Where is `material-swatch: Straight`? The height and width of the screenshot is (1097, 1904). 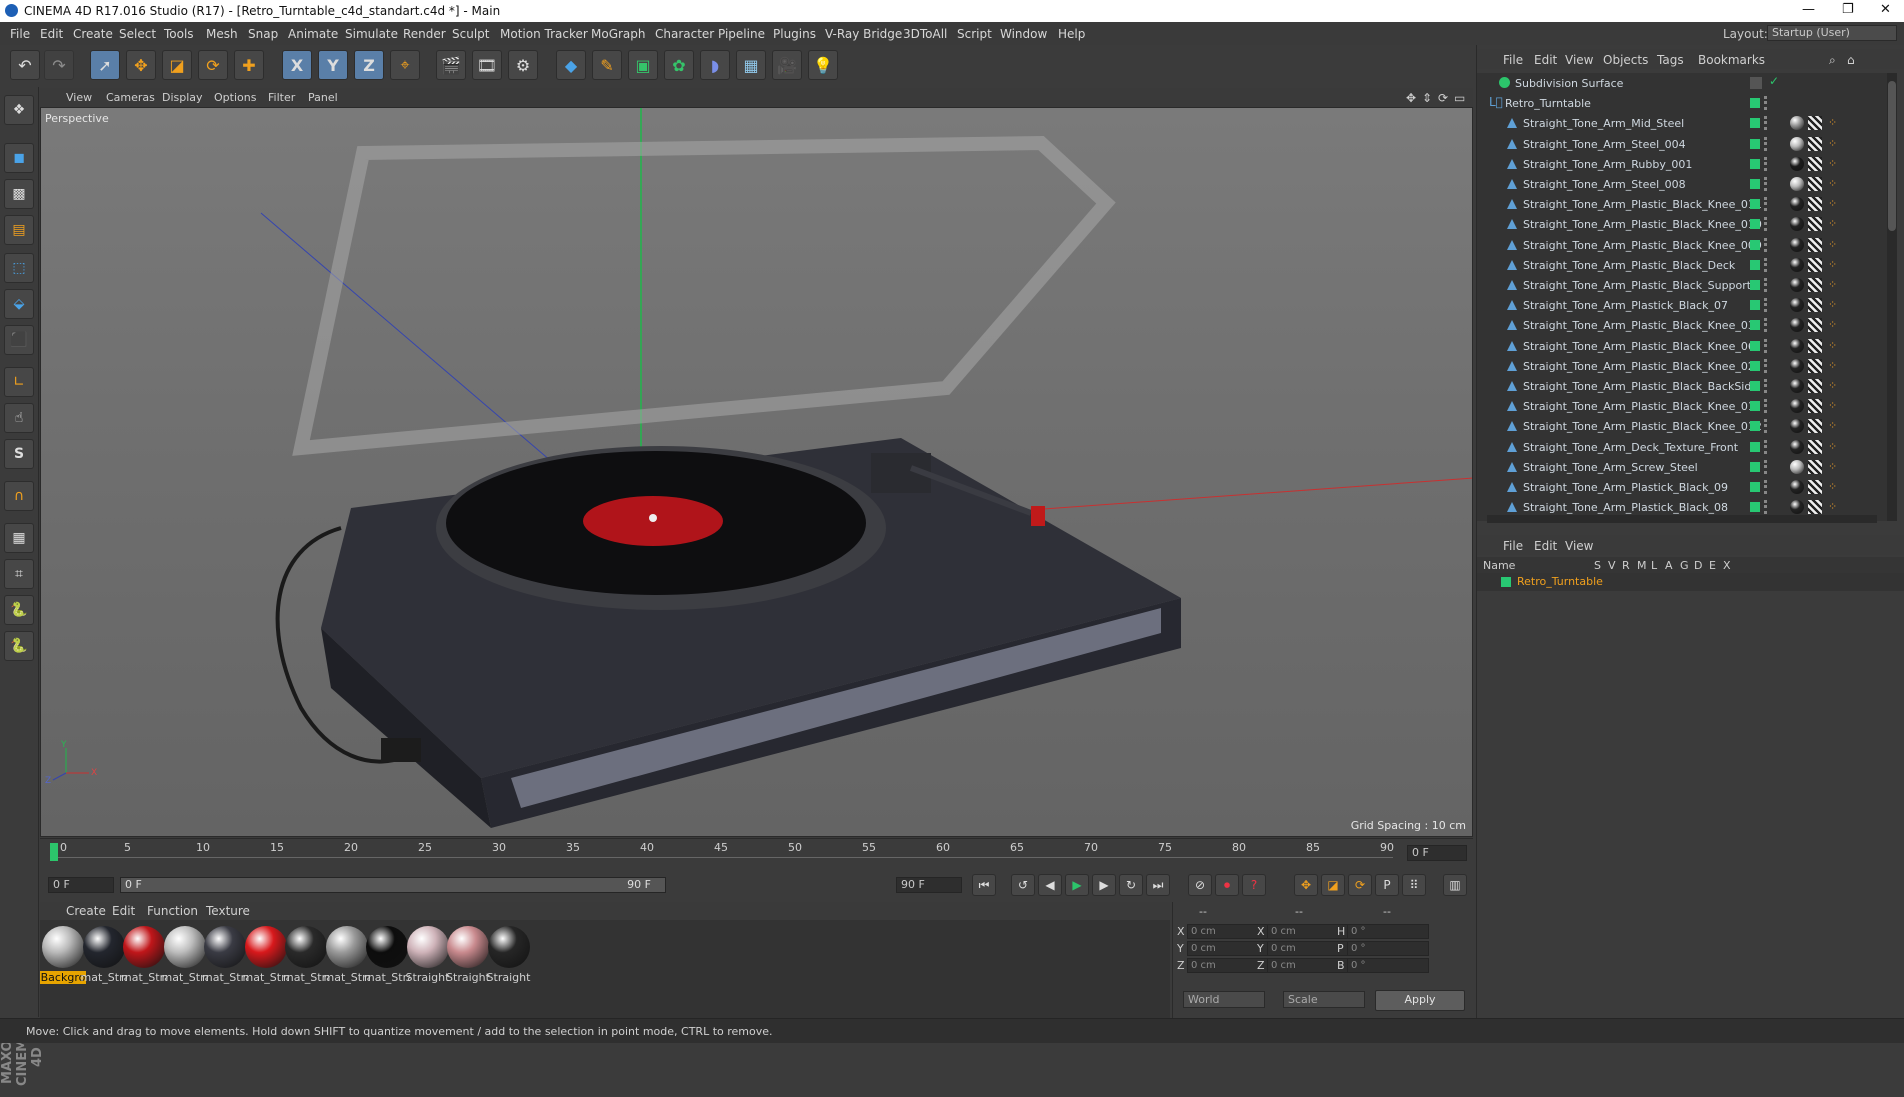 material-swatch: Straight is located at coordinates (509, 955).